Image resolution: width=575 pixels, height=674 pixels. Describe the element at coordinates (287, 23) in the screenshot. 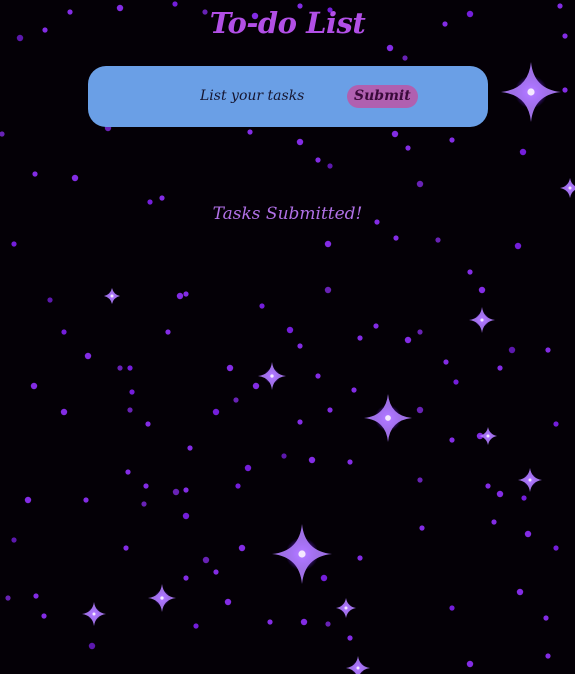

I see `page-title: To-do List` at that location.